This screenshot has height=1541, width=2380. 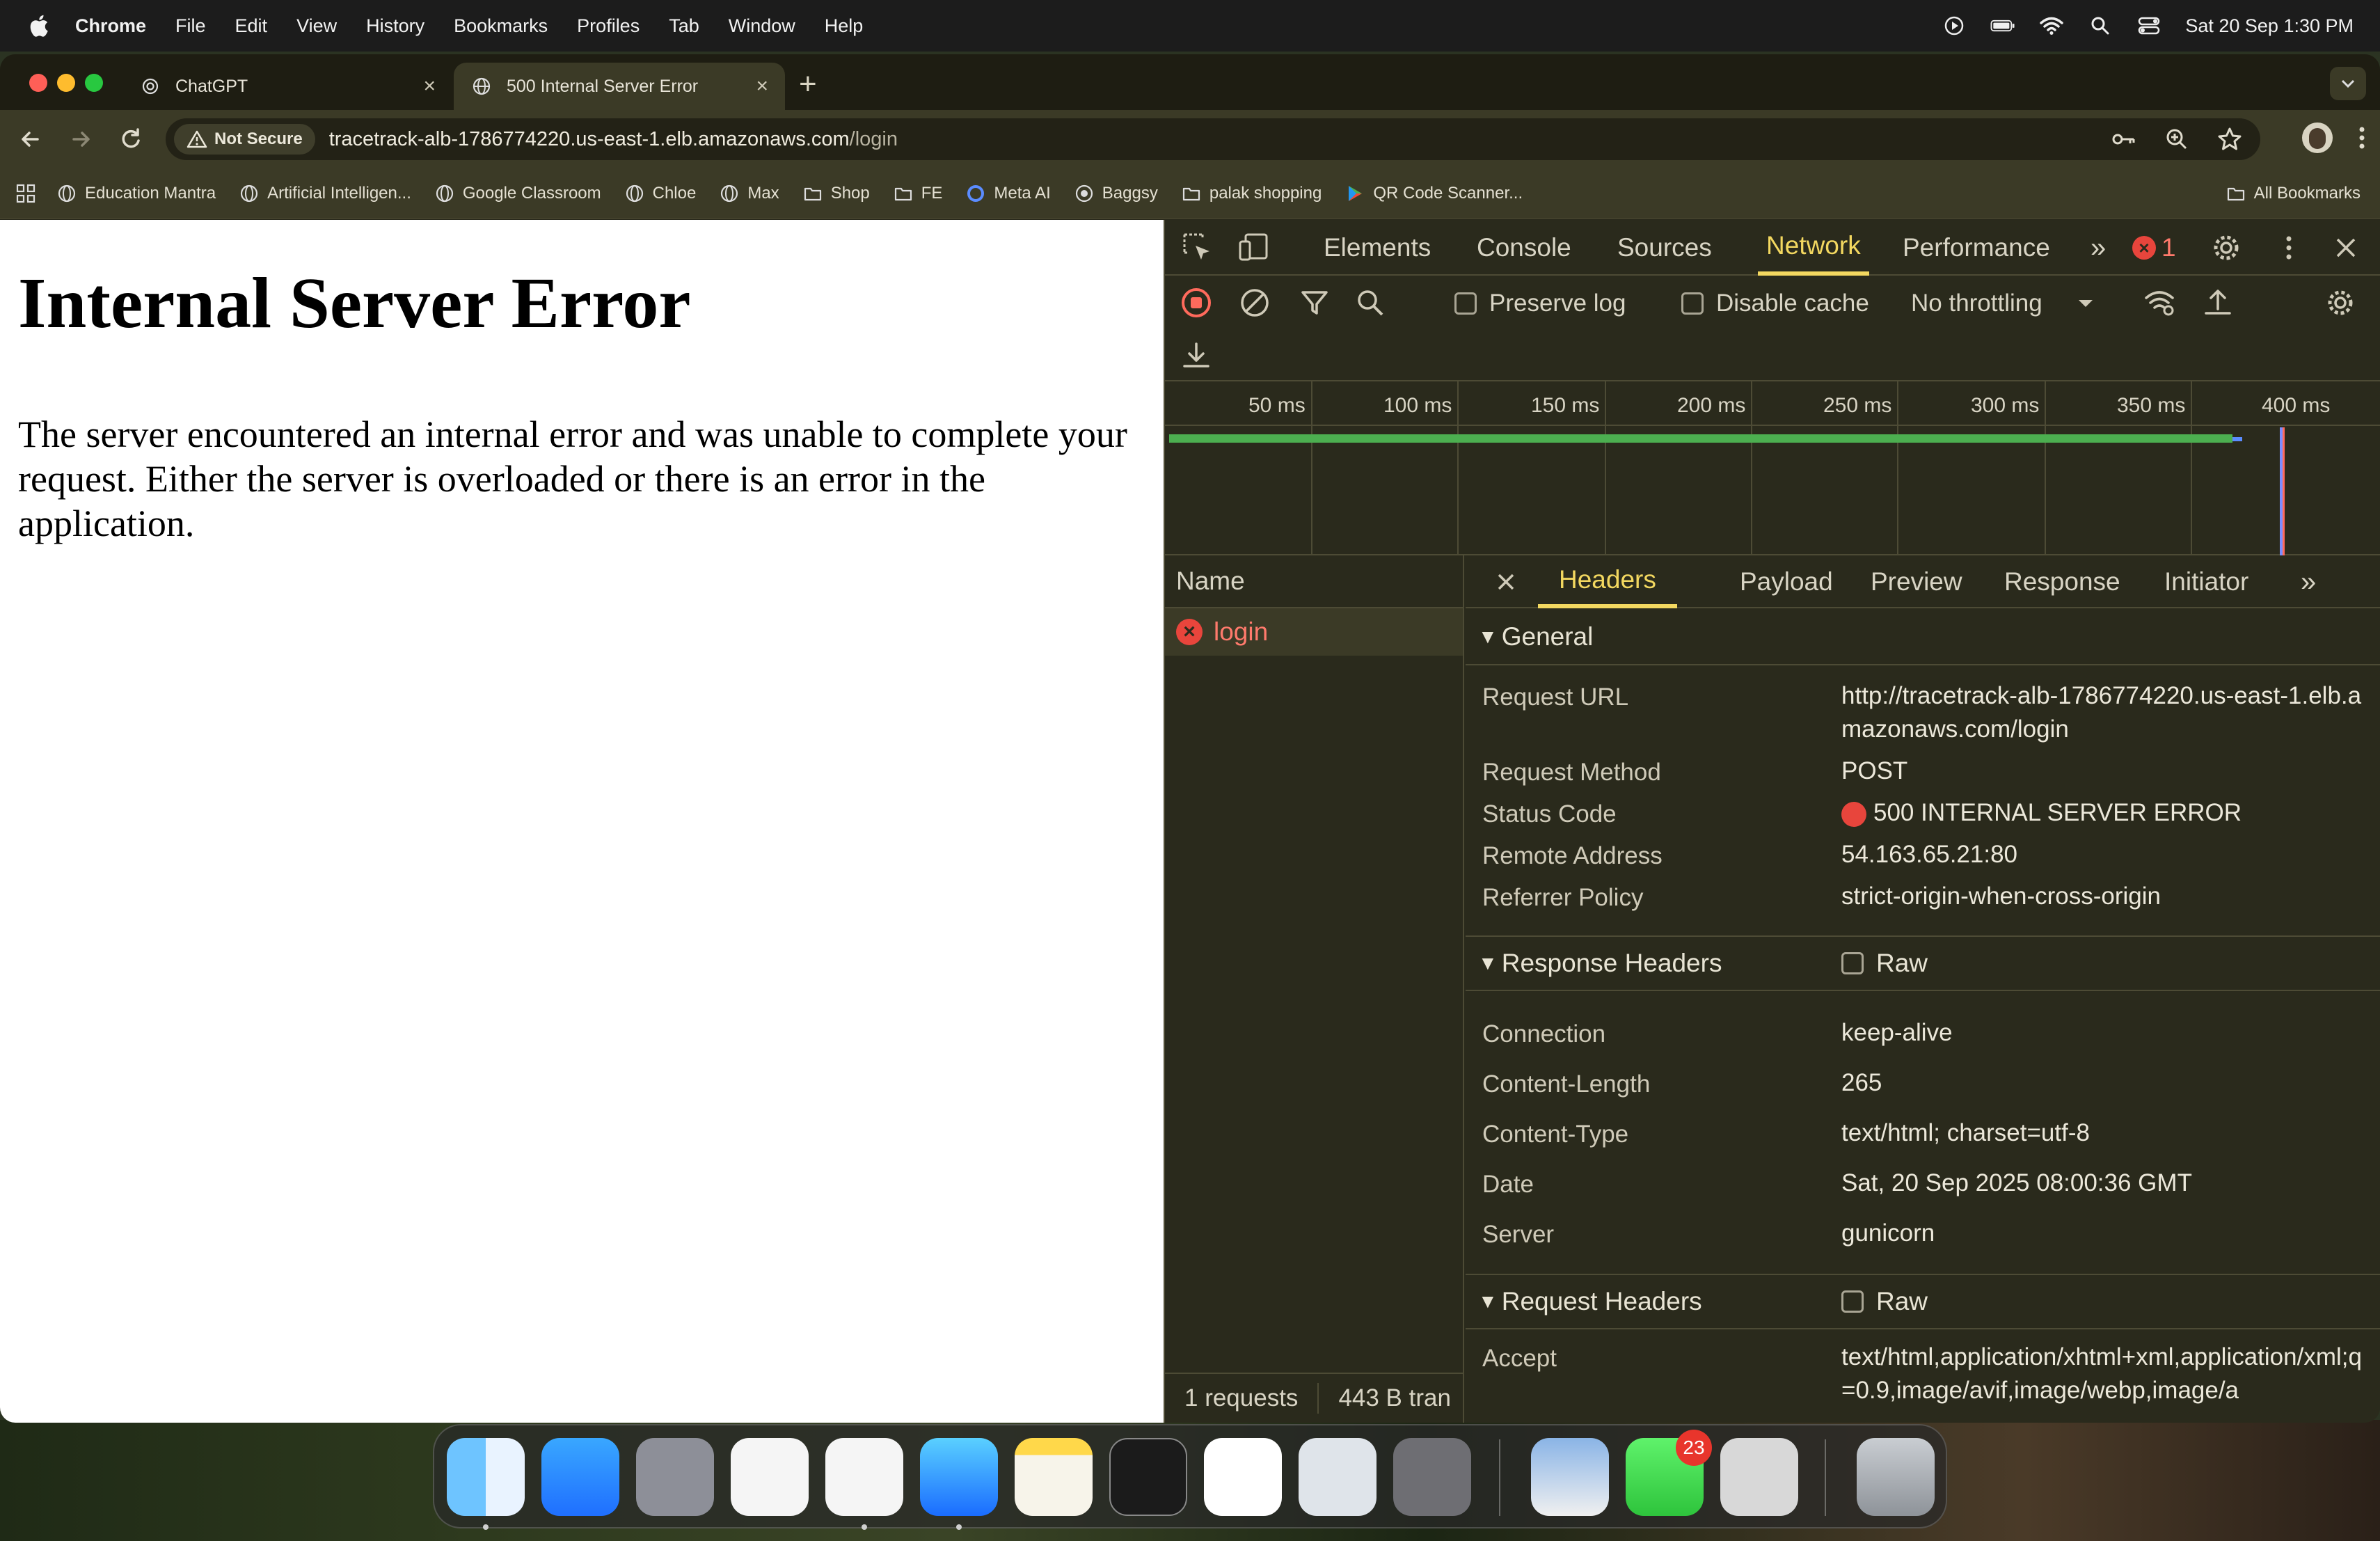 What do you see at coordinates (2148, 25) in the screenshot?
I see `control-center-icon` at bounding box center [2148, 25].